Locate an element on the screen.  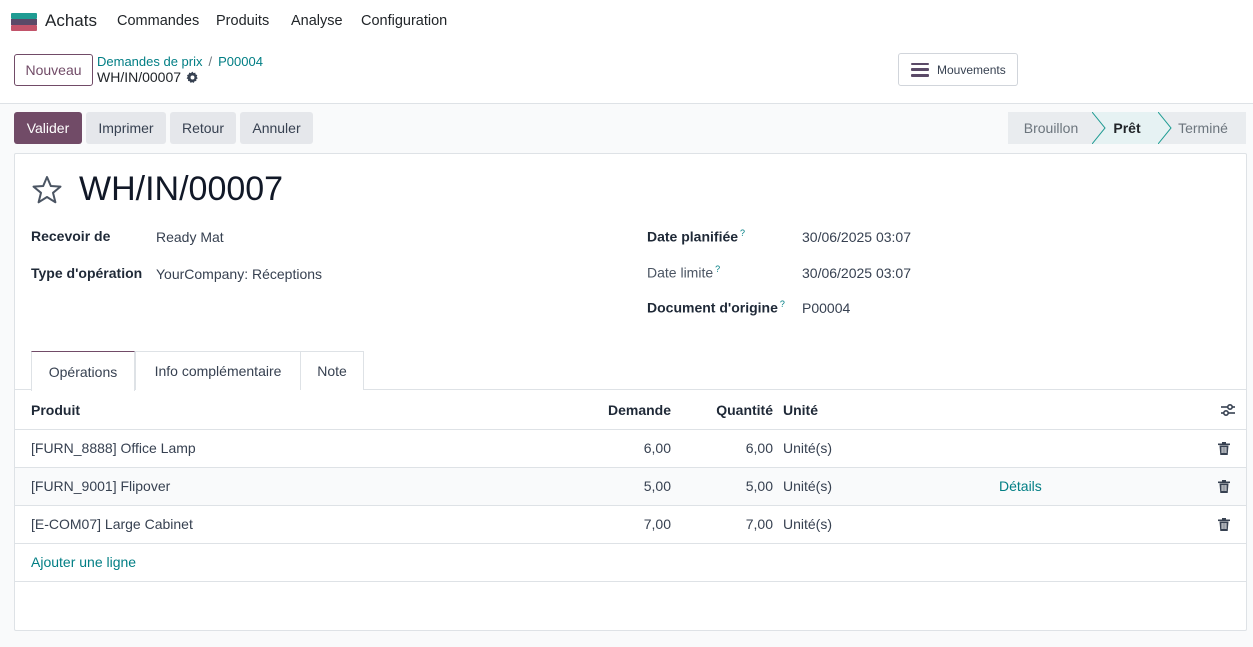
breadcrumb: Demandes de prix / P00004 is located at coordinates (180, 61).